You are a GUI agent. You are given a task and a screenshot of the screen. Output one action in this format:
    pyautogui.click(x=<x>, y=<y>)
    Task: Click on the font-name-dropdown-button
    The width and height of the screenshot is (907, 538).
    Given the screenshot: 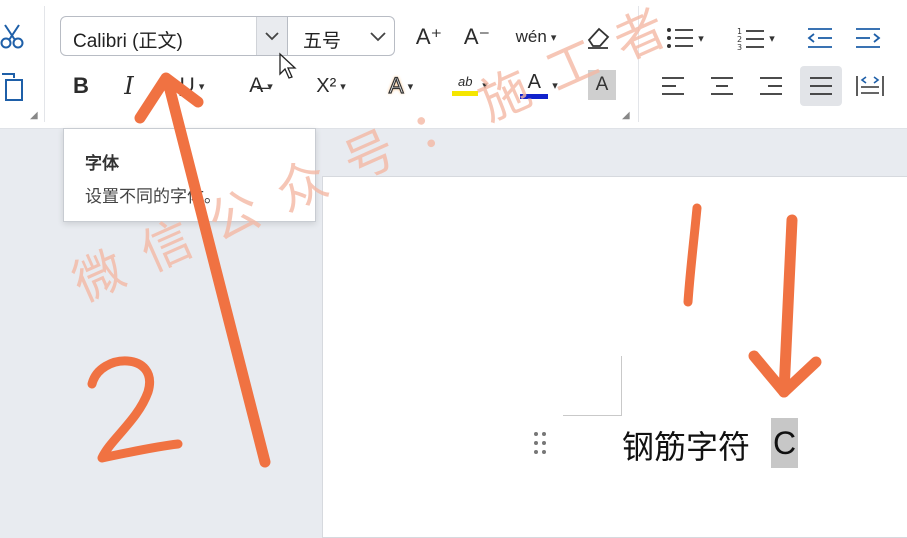 What is the action you would take?
    pyautogui.click(x=271, y=36)
    